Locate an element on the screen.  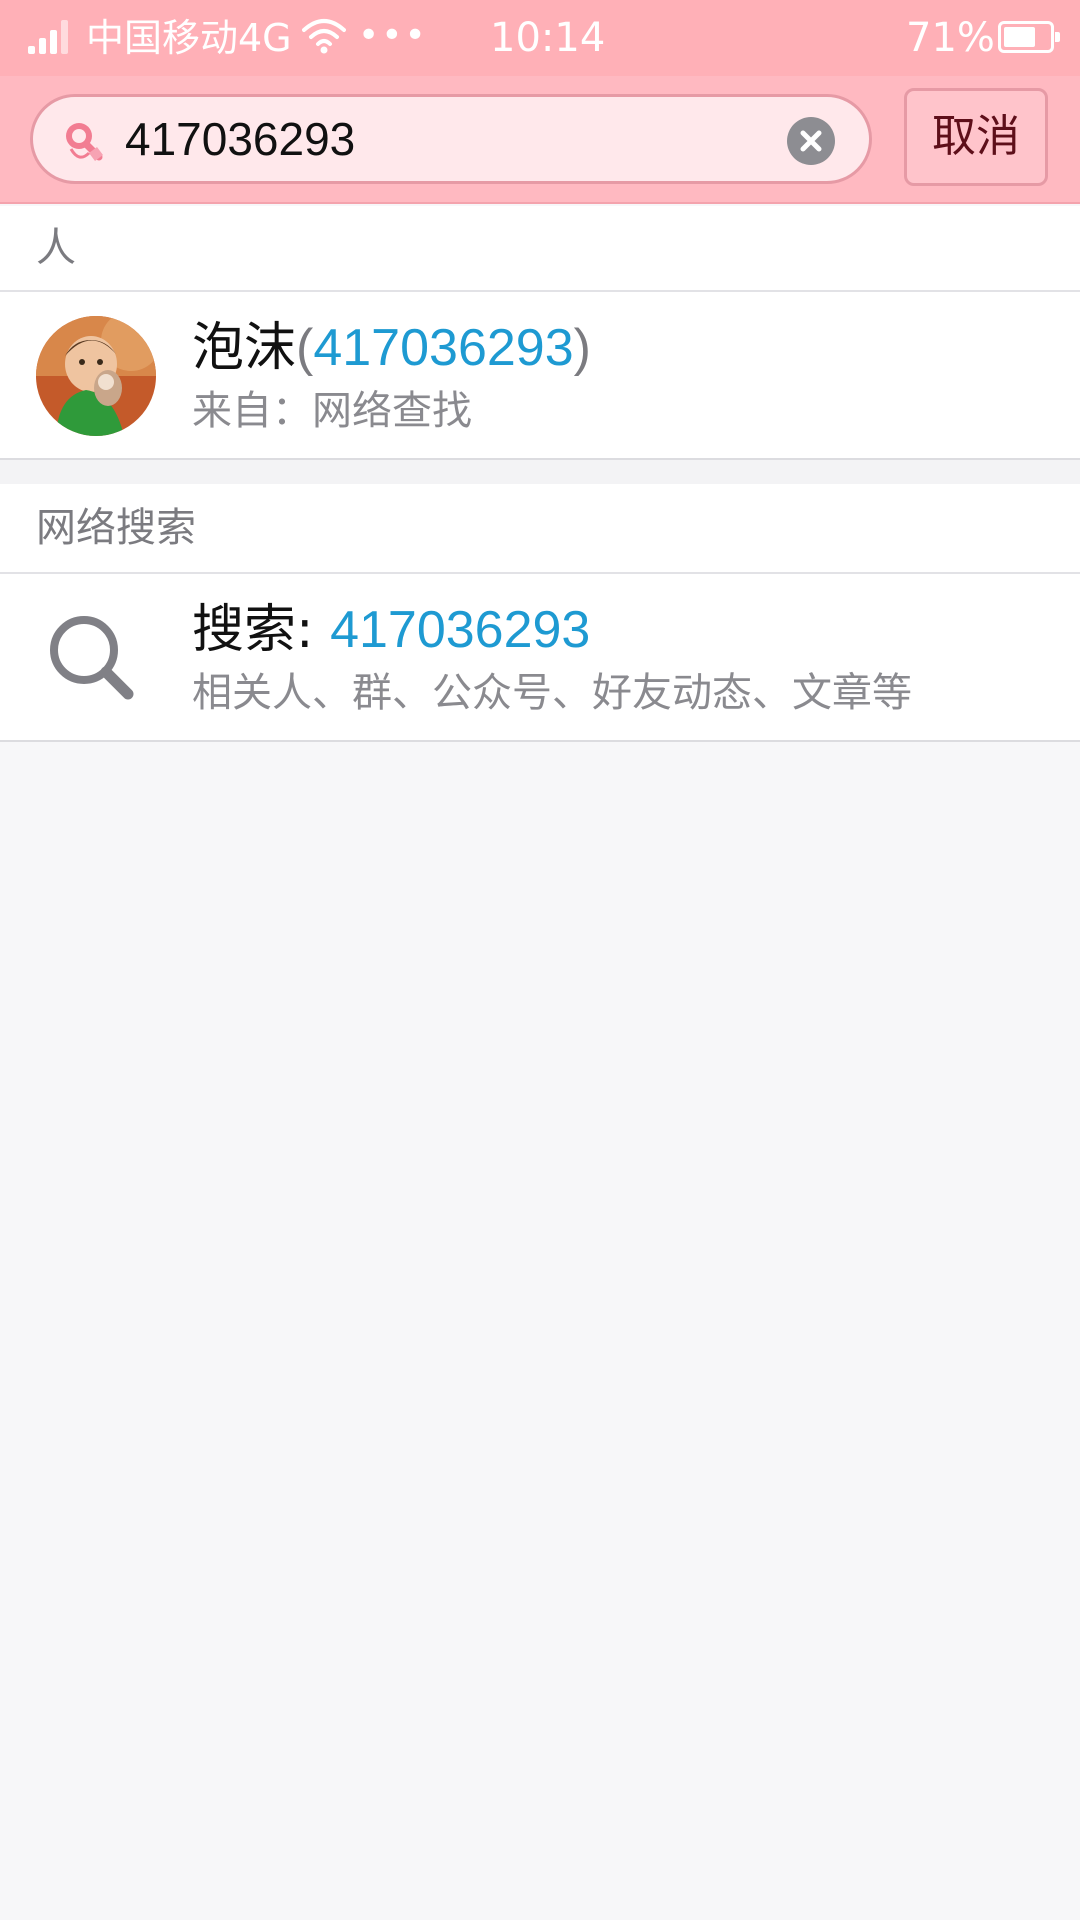
web-search-row: 搜索: 417036293 相关人、群、公众号、好友动态、文章等 is located at coordinates (540, 658).